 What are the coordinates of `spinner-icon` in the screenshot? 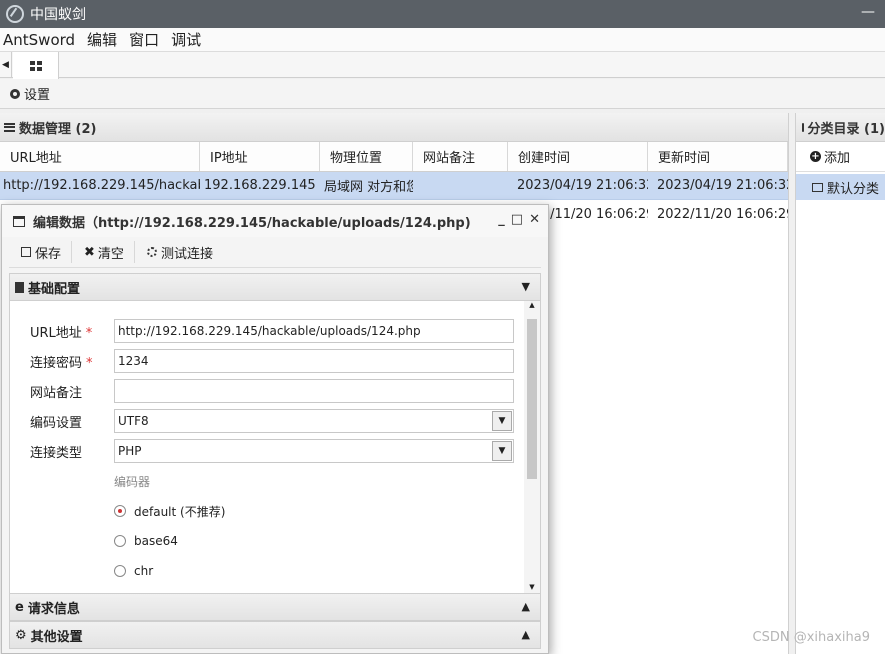 It's located at (151, 252).